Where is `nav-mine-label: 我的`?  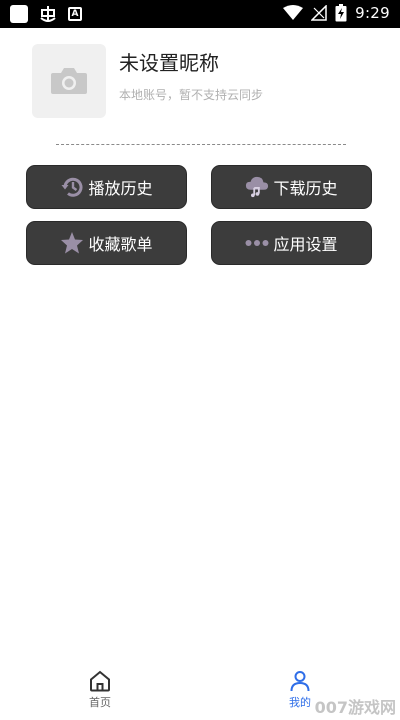
nav-mine-label: 我的 is located at coordinates (300, 702).